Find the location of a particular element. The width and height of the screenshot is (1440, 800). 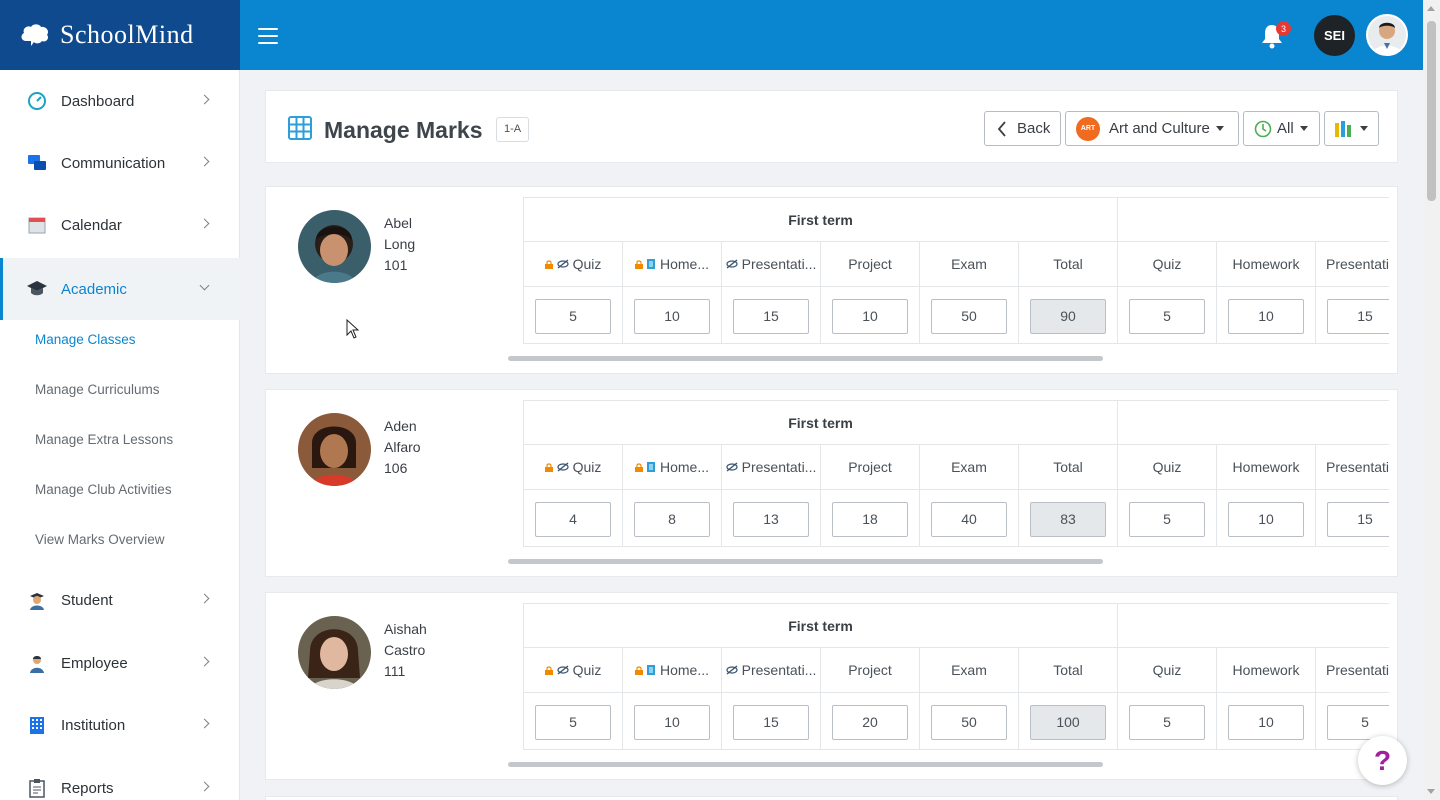

column-view-dropdown is located at coordinates (1351, 128).